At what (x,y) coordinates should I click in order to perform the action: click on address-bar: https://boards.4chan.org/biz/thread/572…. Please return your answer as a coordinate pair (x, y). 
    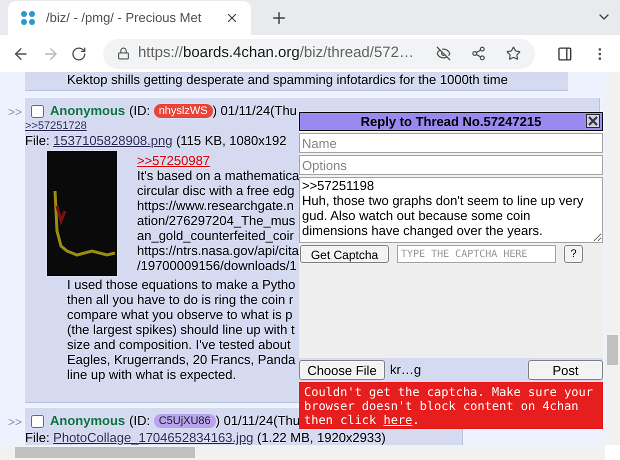
    Looking at the image, I should click on (318, 53).